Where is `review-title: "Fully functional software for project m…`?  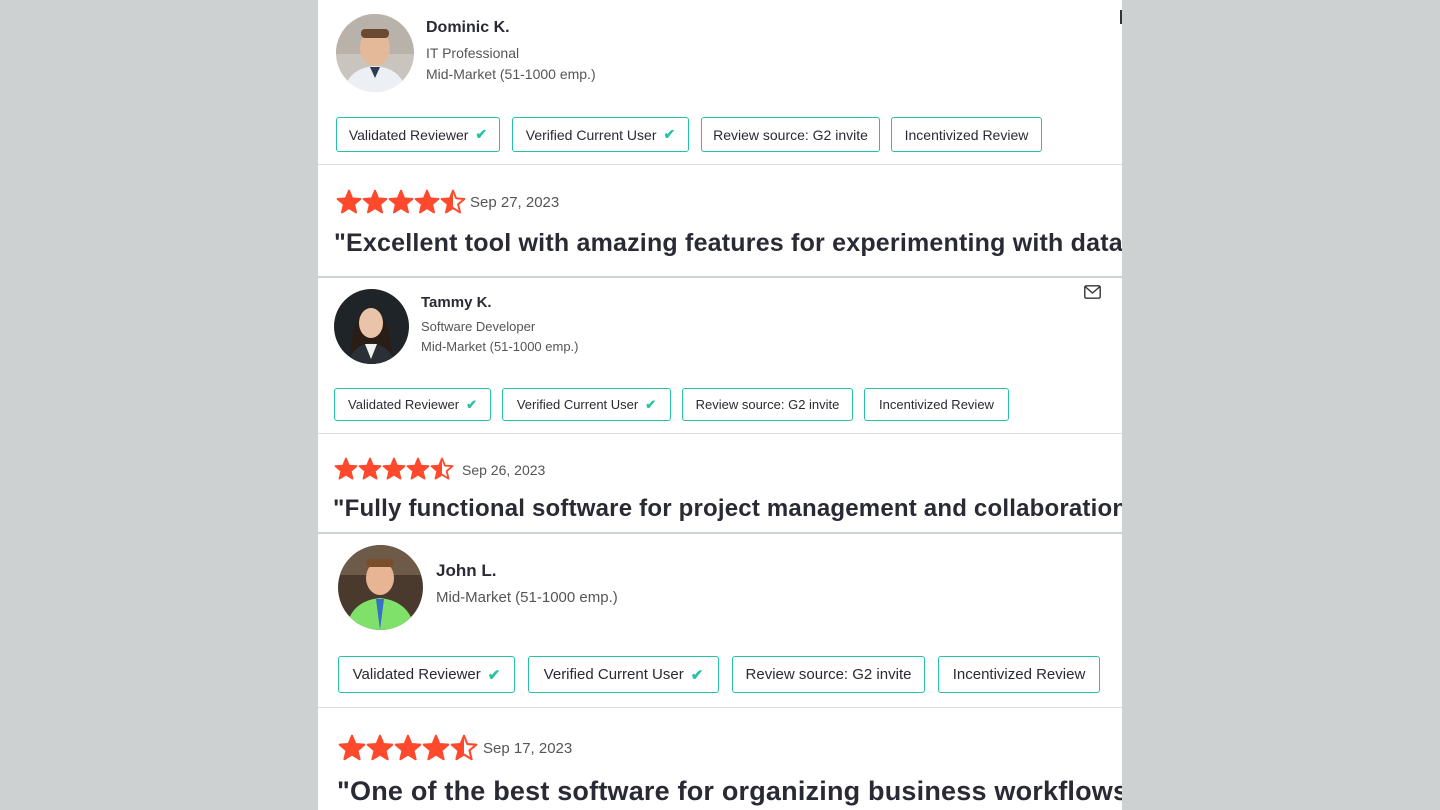
review-title: "Fully functional software for project m… is located at coordinates (727, 509).